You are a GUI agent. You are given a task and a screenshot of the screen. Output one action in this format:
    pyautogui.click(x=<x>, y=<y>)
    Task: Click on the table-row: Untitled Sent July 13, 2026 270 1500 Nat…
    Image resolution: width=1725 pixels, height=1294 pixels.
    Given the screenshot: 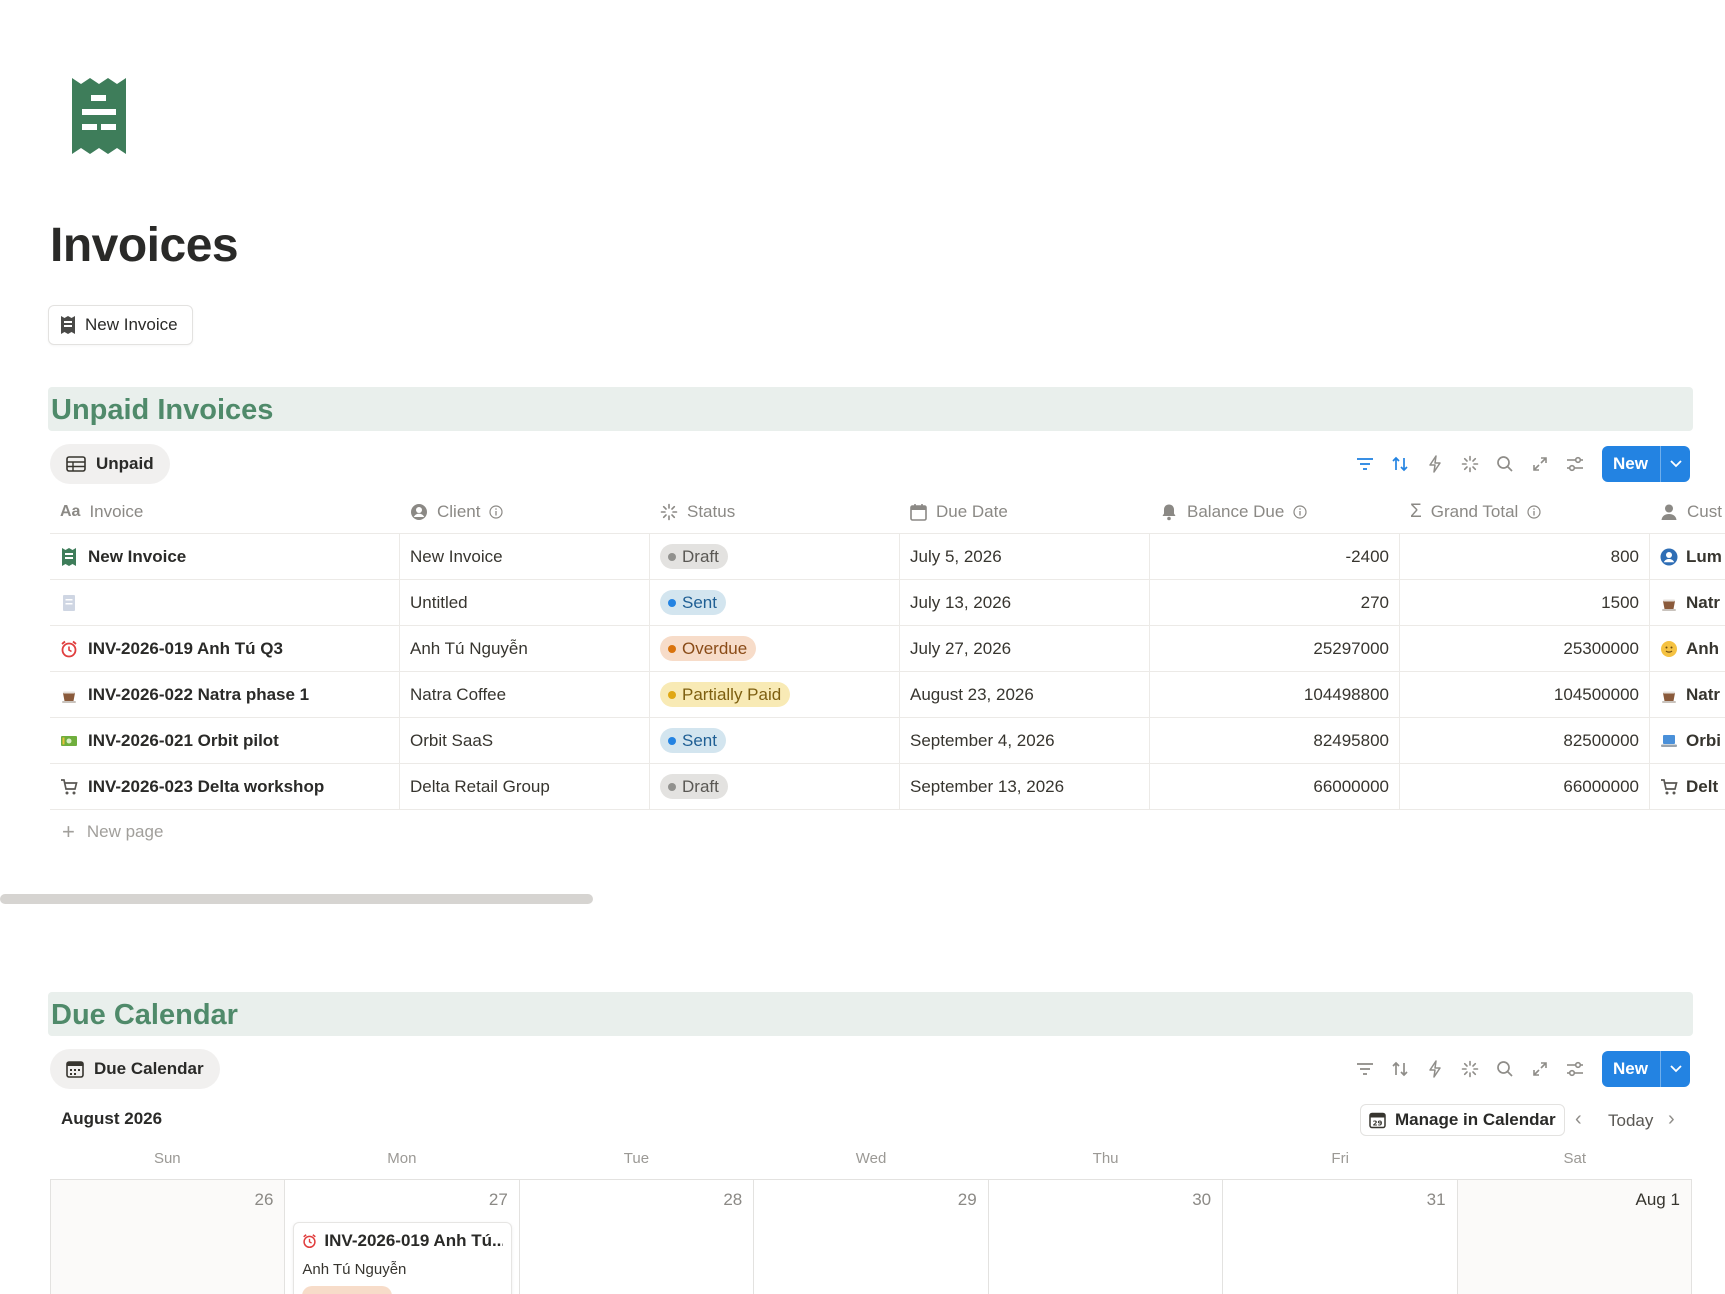 What is the action you would take?
    pyautogui.click(x=887, y=603)
    